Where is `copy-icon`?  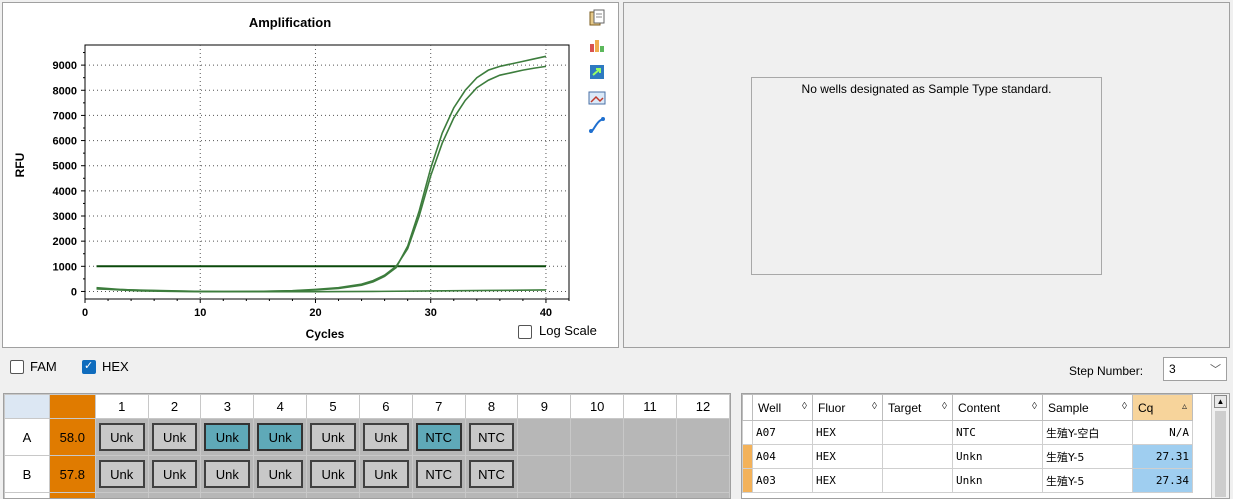
copy-icon is located at coordinates (597, 18).